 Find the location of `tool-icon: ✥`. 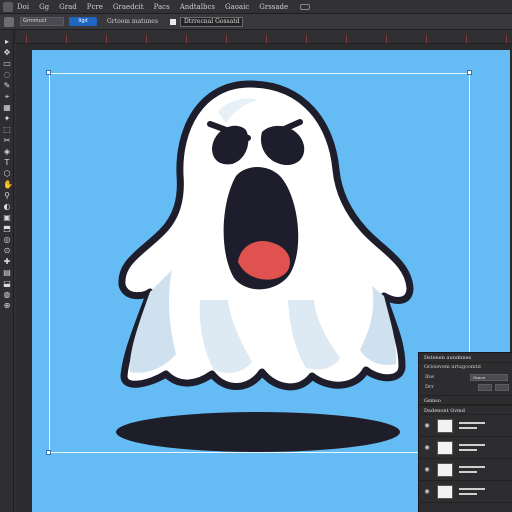

tool-icon: ✥ is located at coordinates (7, 53).